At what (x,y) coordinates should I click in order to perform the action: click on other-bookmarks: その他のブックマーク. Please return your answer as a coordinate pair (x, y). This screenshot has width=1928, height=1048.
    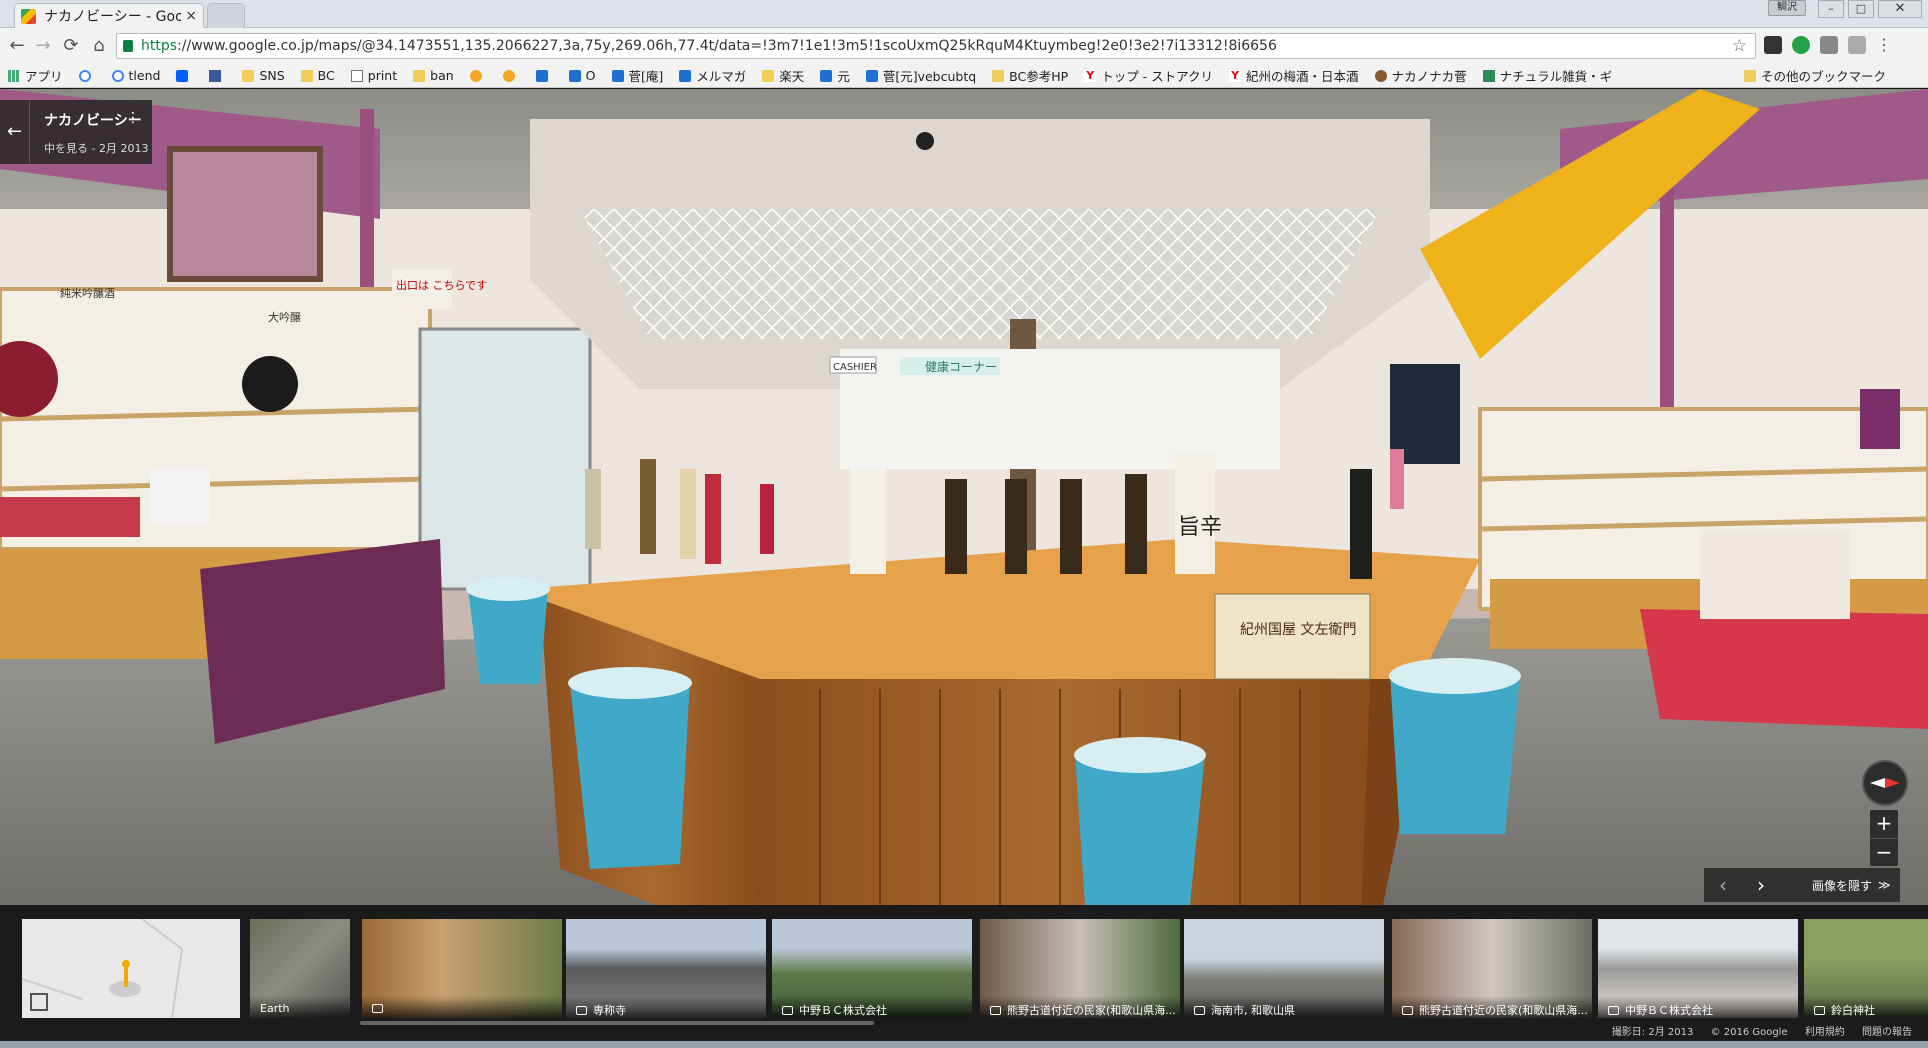
    Looking at the image, I should click on (1814, 75).